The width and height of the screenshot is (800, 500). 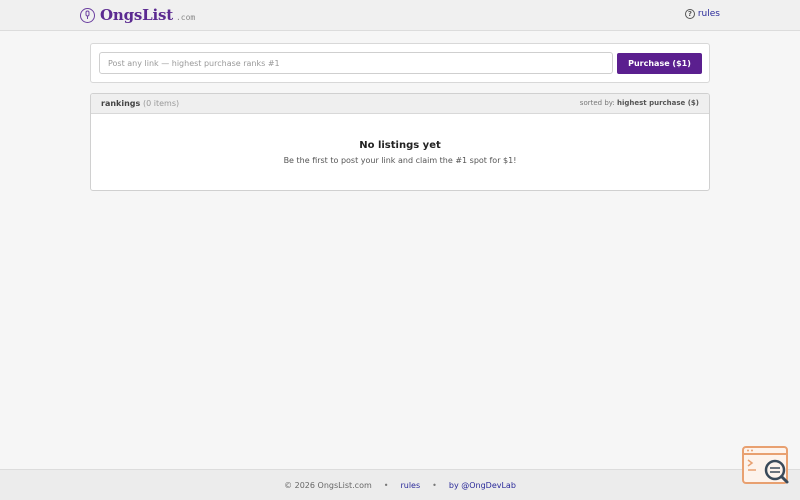 I want to click on microphone-icon, so click(x=87, y=15).